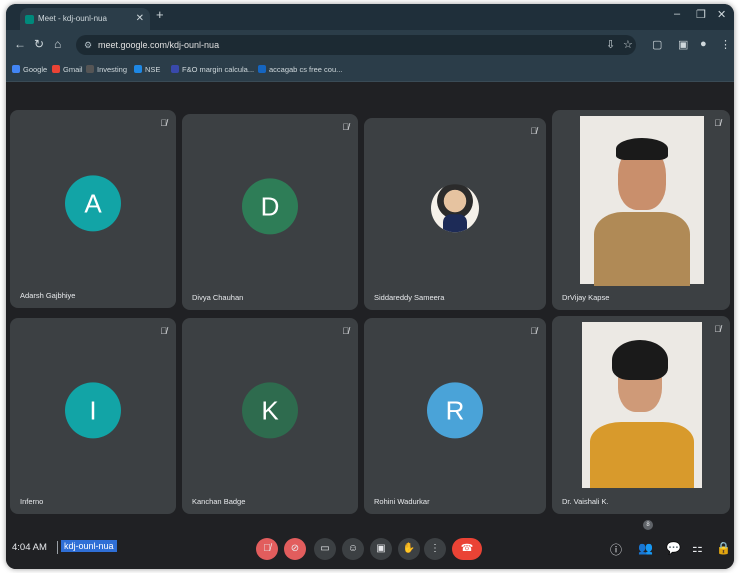  What do you see at coordinates (673, 548) in the screenshot?
I see `chat-icon: 💬` at bounding box center [673, 548].